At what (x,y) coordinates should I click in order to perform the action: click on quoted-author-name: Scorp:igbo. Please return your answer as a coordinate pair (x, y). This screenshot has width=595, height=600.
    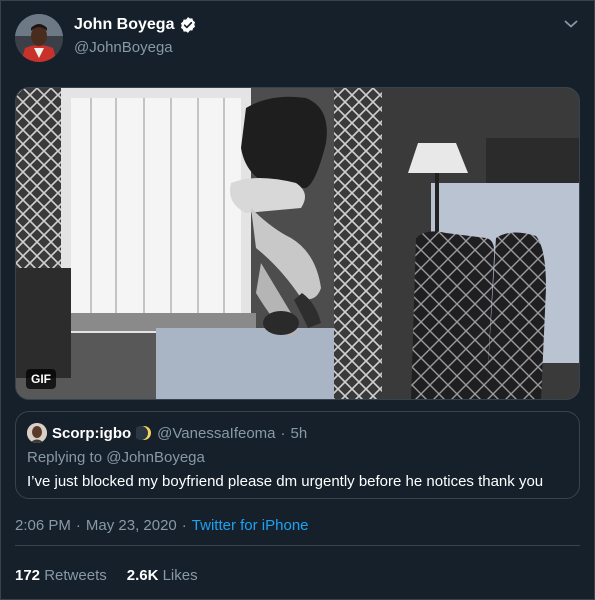
    Looking at the image, I should click on (91, 433).